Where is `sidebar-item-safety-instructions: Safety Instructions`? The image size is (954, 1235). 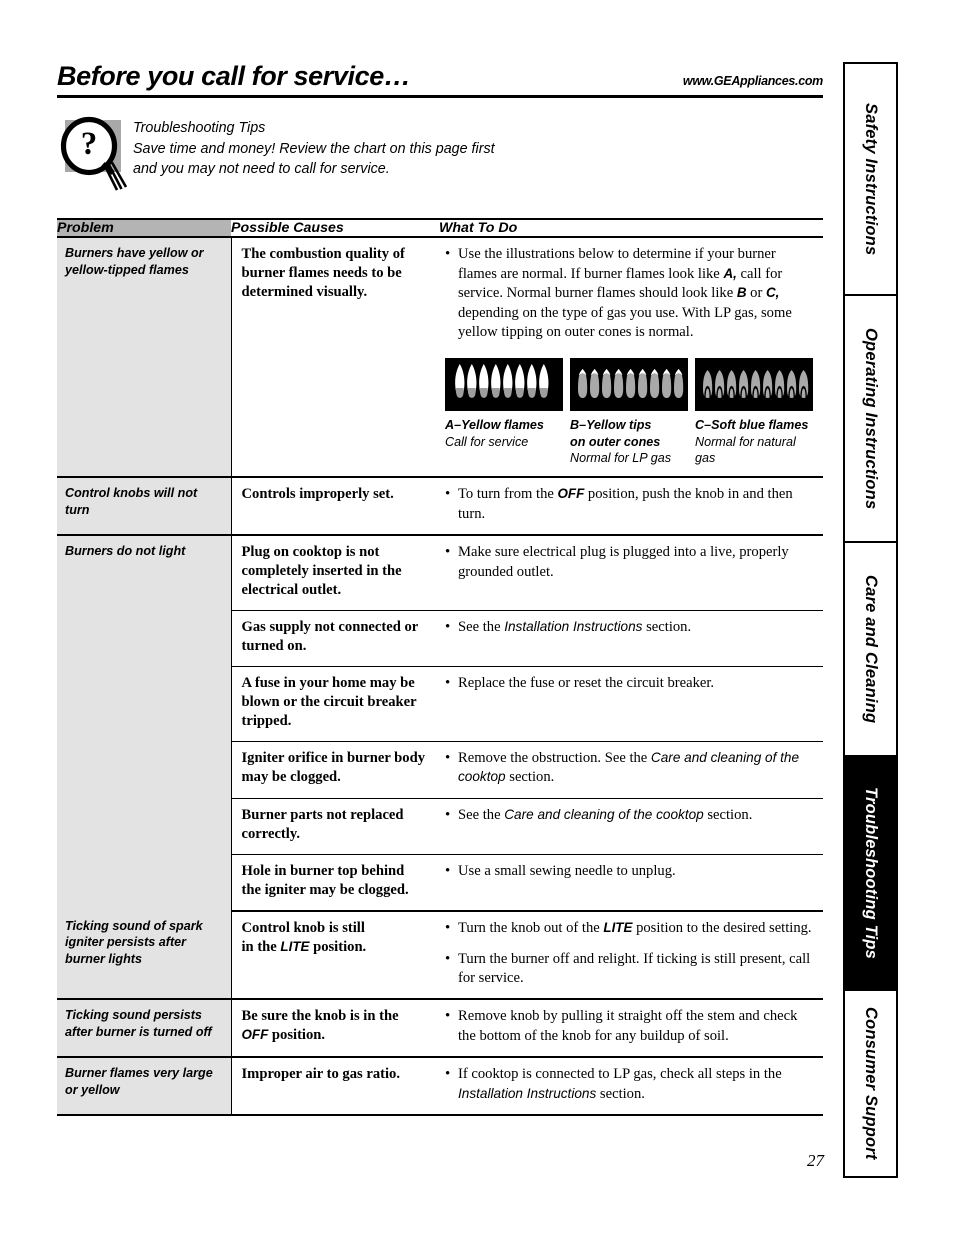 sidebar-item-safety-instructions: Safety Instructions is located at coordinates (870, 180).